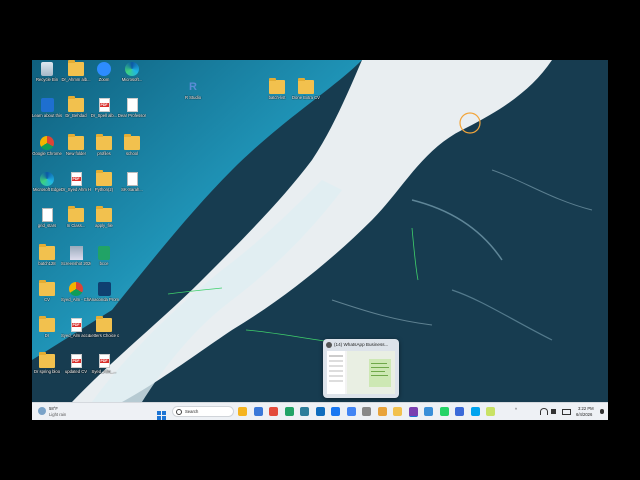  What do you see at coordinates (104, 72) in the screenshot?
I see `desktop-icon-zoom: Zoom` at bounding box center [104, 72].